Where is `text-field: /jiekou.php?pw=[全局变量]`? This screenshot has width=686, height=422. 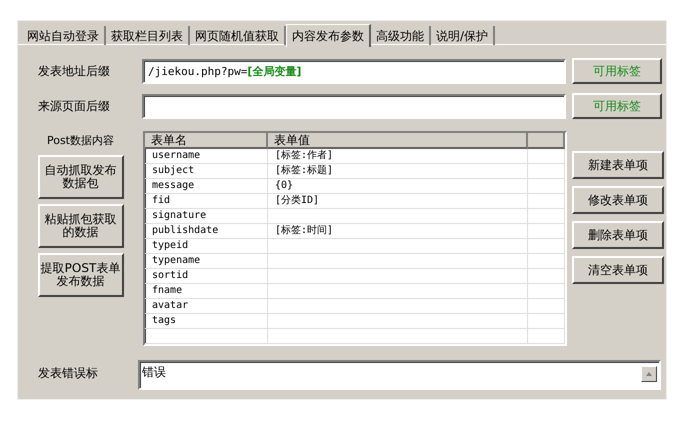 text-field: /jiekou.php?pw=[全局变量] is located at coordinates (354, 71).